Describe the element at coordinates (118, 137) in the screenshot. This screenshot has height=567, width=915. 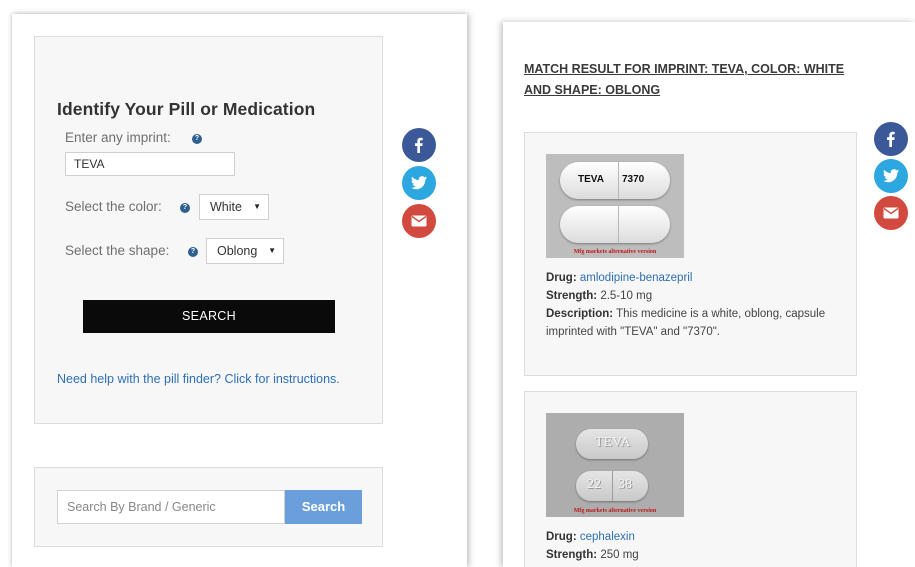
I see `imprint-label: Enter any imprint:` at that location.